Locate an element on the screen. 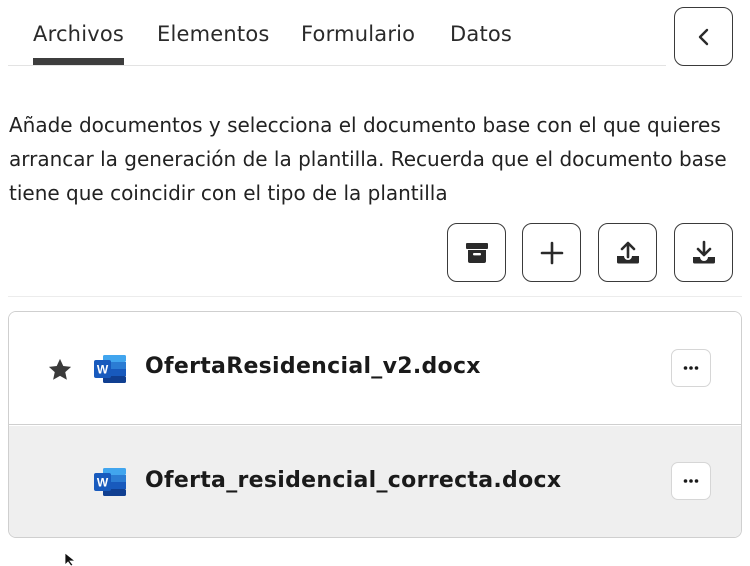  chevron-left-icon is located at coordinates (703, 36).